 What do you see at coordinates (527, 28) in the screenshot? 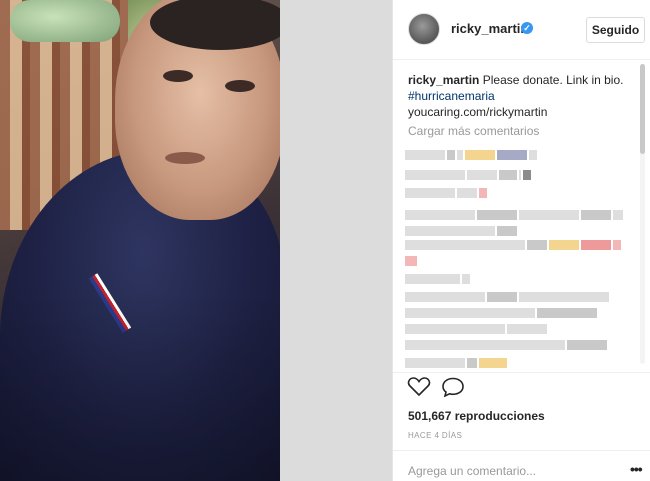
I see `verified-badge-icon: ✓` at bounding box center [527, 28].